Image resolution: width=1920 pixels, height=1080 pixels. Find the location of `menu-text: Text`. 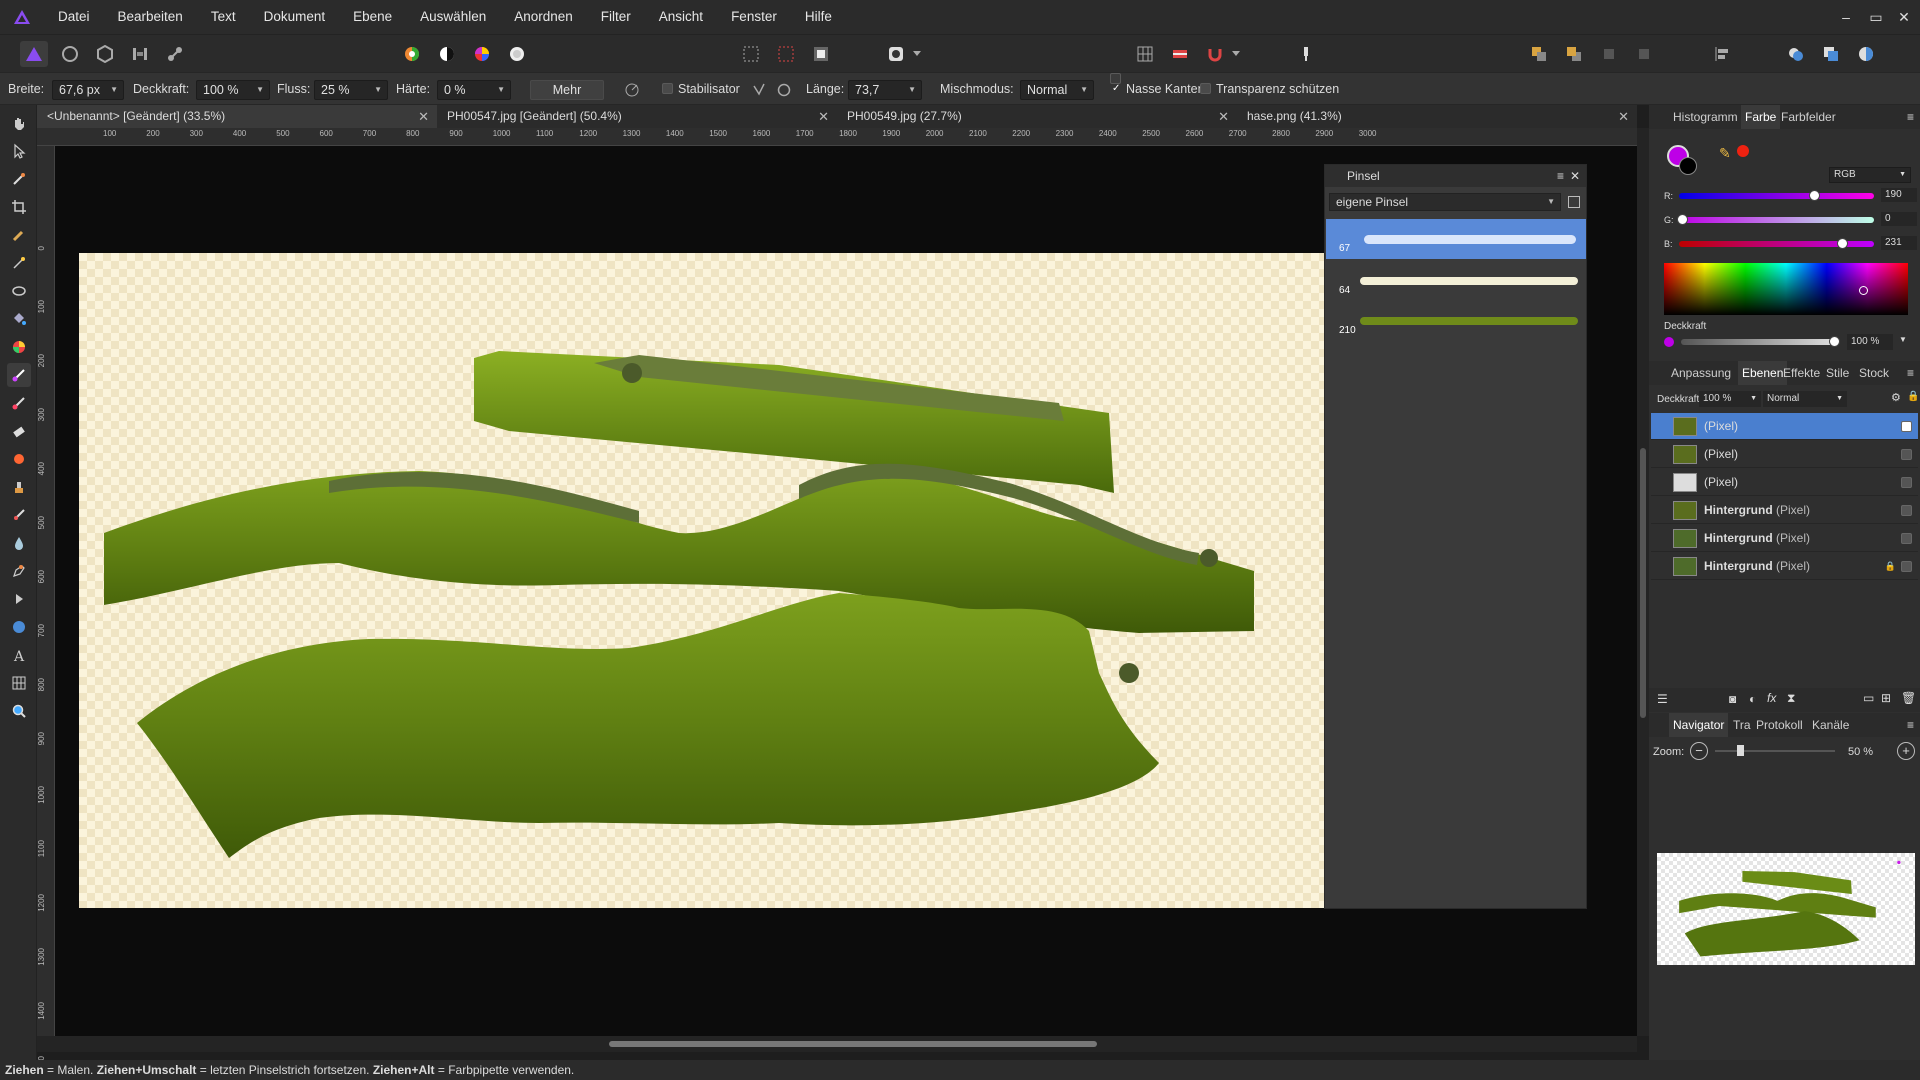

menu-text: Text is located at coordinates (223, 17).